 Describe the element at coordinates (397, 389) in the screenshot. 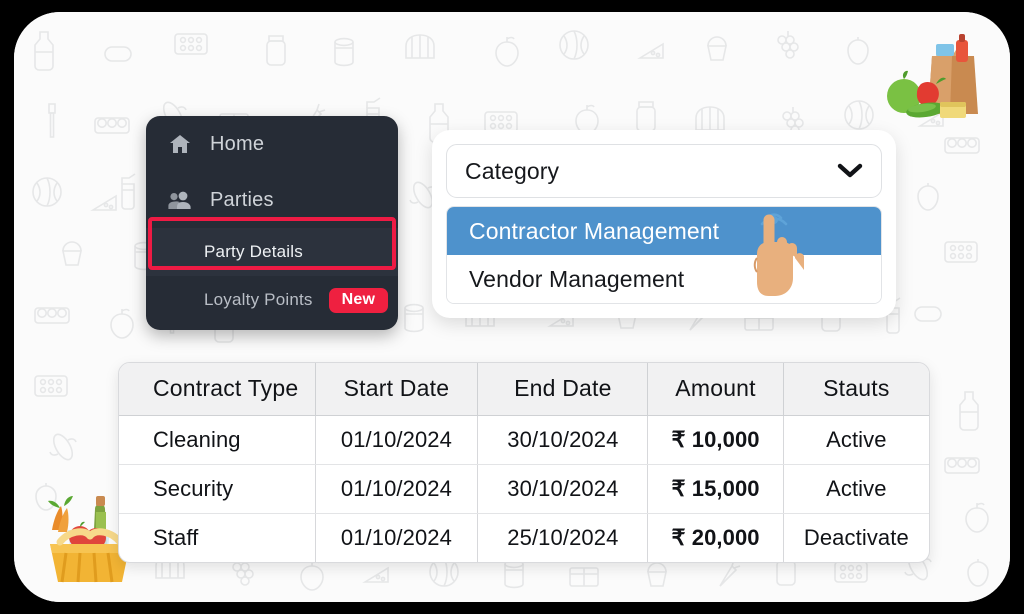

I see `column-header-start-date: Start Date` at that location.